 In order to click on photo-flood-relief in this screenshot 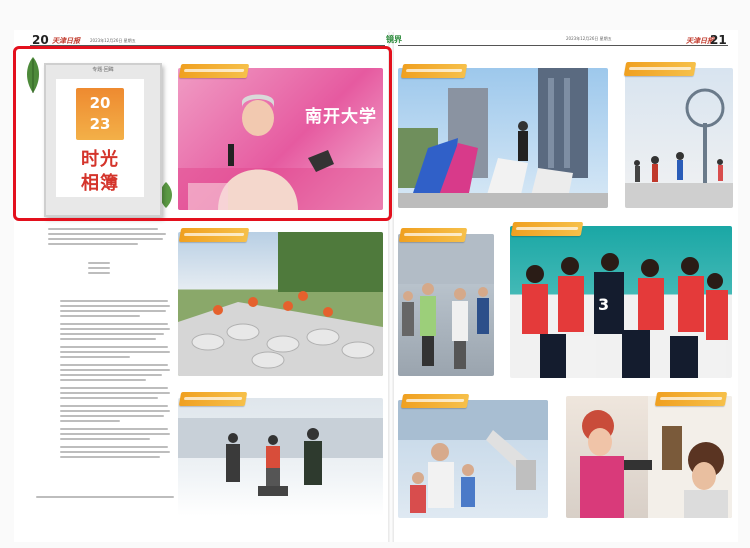, I will do `click(280, 304)`.